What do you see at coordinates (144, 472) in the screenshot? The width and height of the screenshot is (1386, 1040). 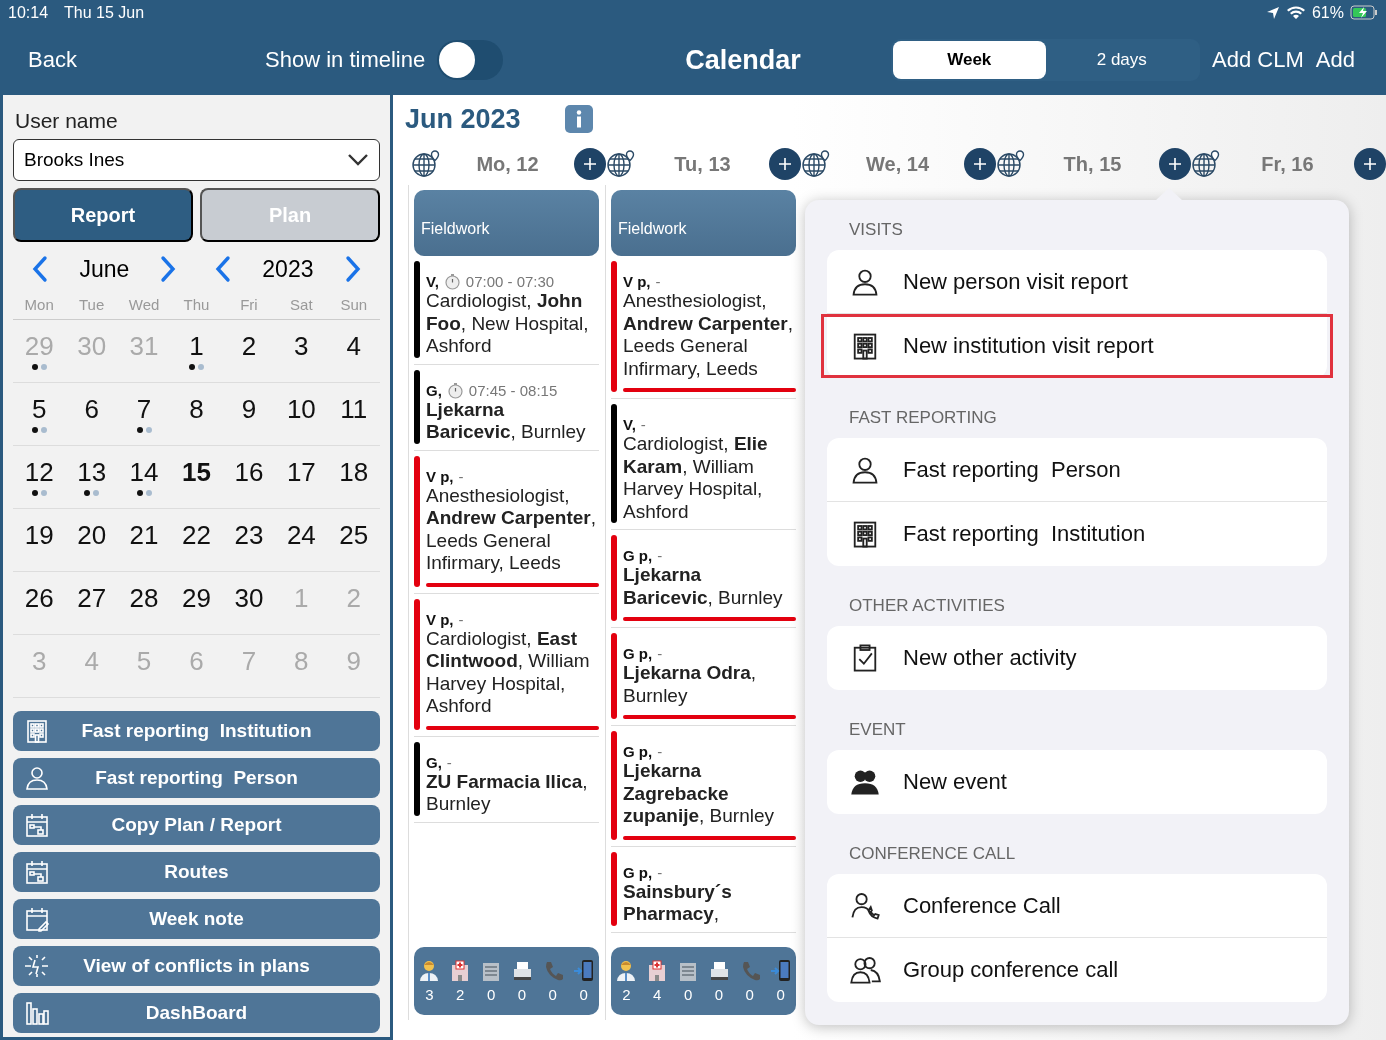 I see `calendar-day: 14` at bounding box center [144, 472].